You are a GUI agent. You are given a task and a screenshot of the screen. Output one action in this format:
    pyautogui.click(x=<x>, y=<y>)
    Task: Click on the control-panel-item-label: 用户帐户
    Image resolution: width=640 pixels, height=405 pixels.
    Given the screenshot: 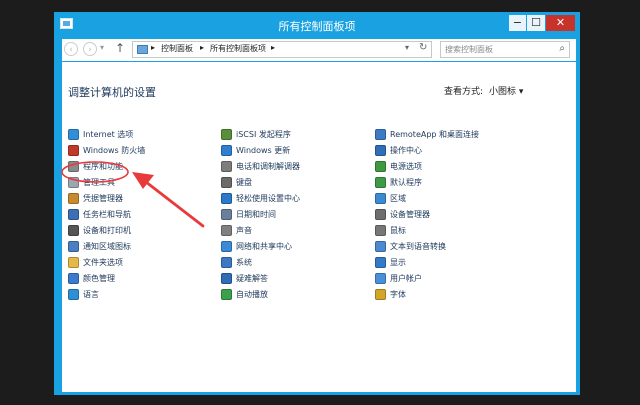 What is the action you would take?
    pyautogui.click(x=406, y=278)
    